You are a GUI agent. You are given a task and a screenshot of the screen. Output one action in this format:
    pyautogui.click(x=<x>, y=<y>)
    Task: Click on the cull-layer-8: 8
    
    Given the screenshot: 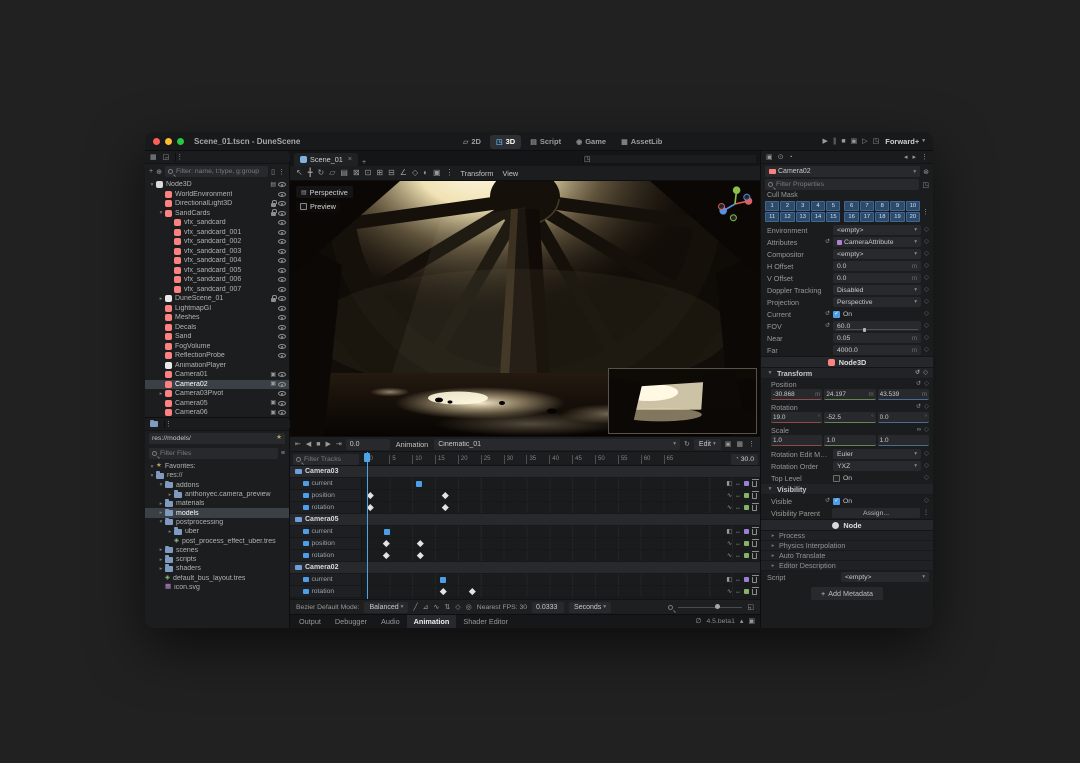 What is the action you would take?
    pyautogui.click(x=882, y=206)
    